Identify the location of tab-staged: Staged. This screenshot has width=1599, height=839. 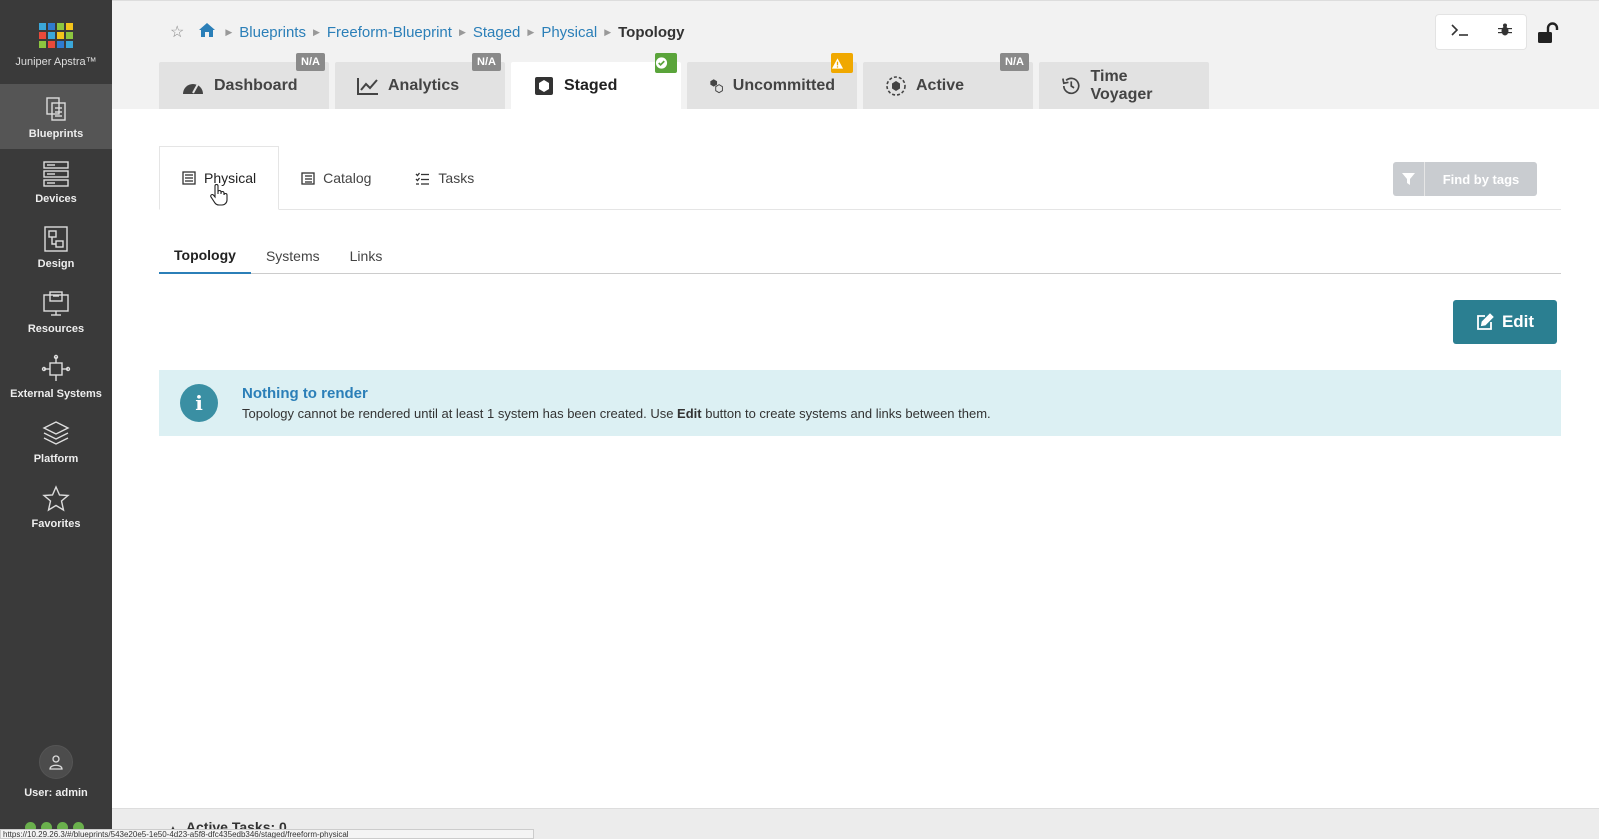
(596, 81).